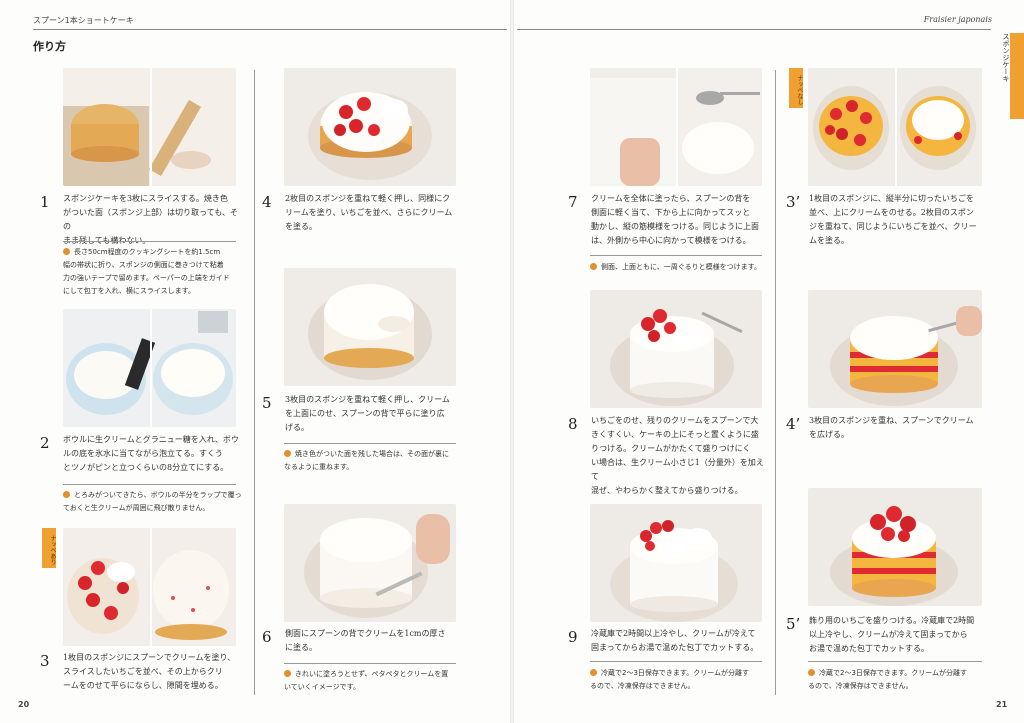 Image resolution: width=1024 pixels, height=723 pixels. Describe the element at coordinates (1002, 704) in the screenshot. I see `page-number-right: 21` at that location.